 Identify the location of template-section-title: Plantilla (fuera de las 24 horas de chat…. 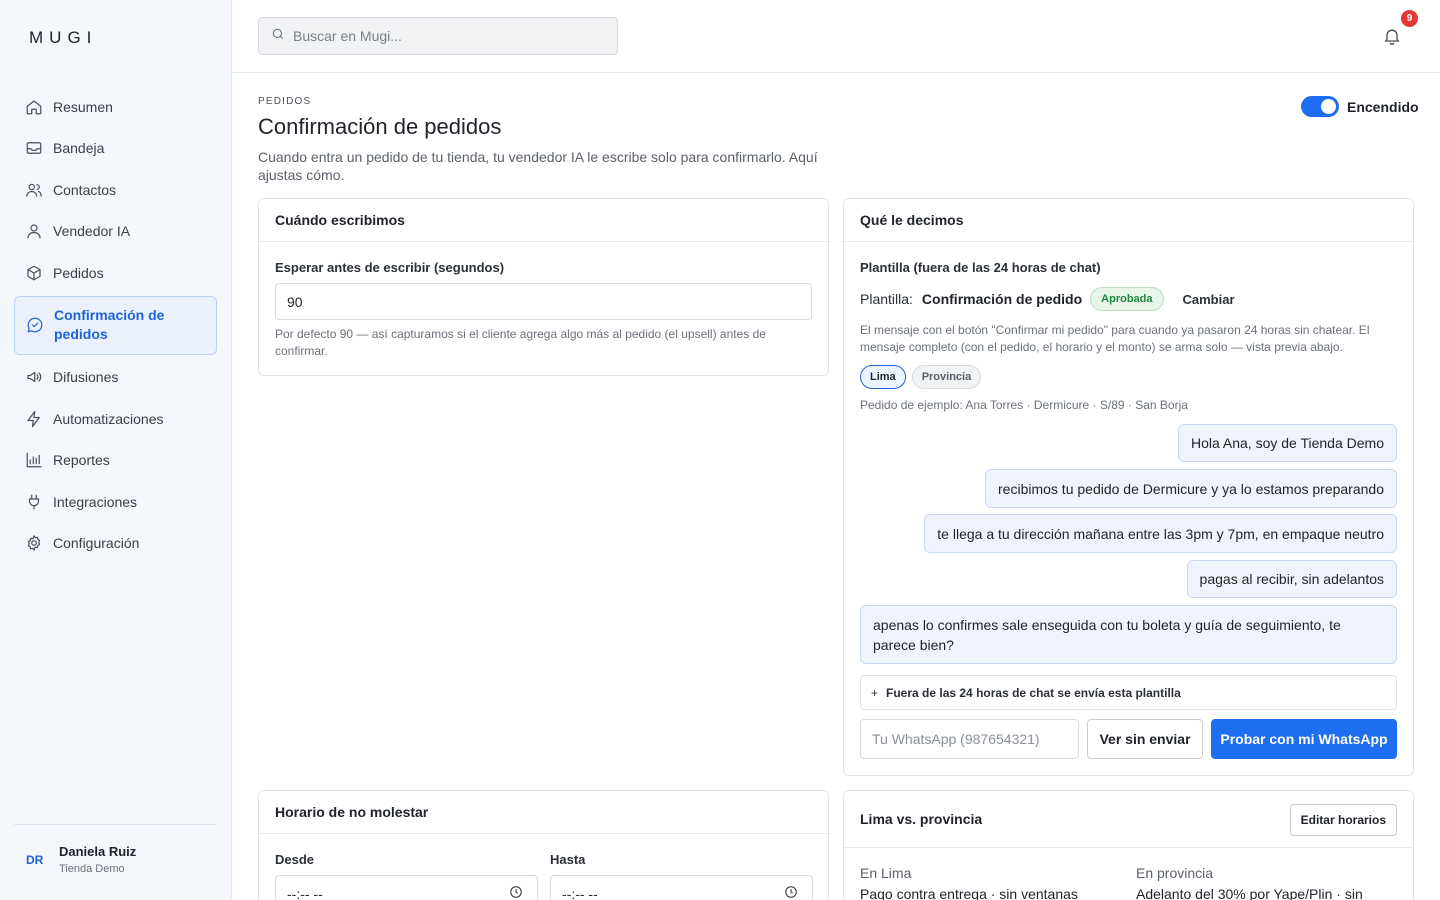
(980, 267).